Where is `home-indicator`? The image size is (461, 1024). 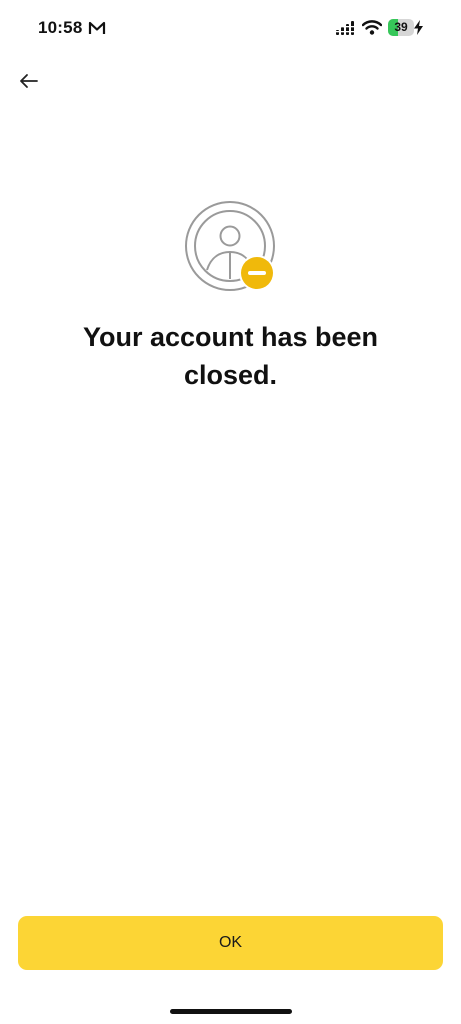
home-indicator is located at coordinates (231, 1011).